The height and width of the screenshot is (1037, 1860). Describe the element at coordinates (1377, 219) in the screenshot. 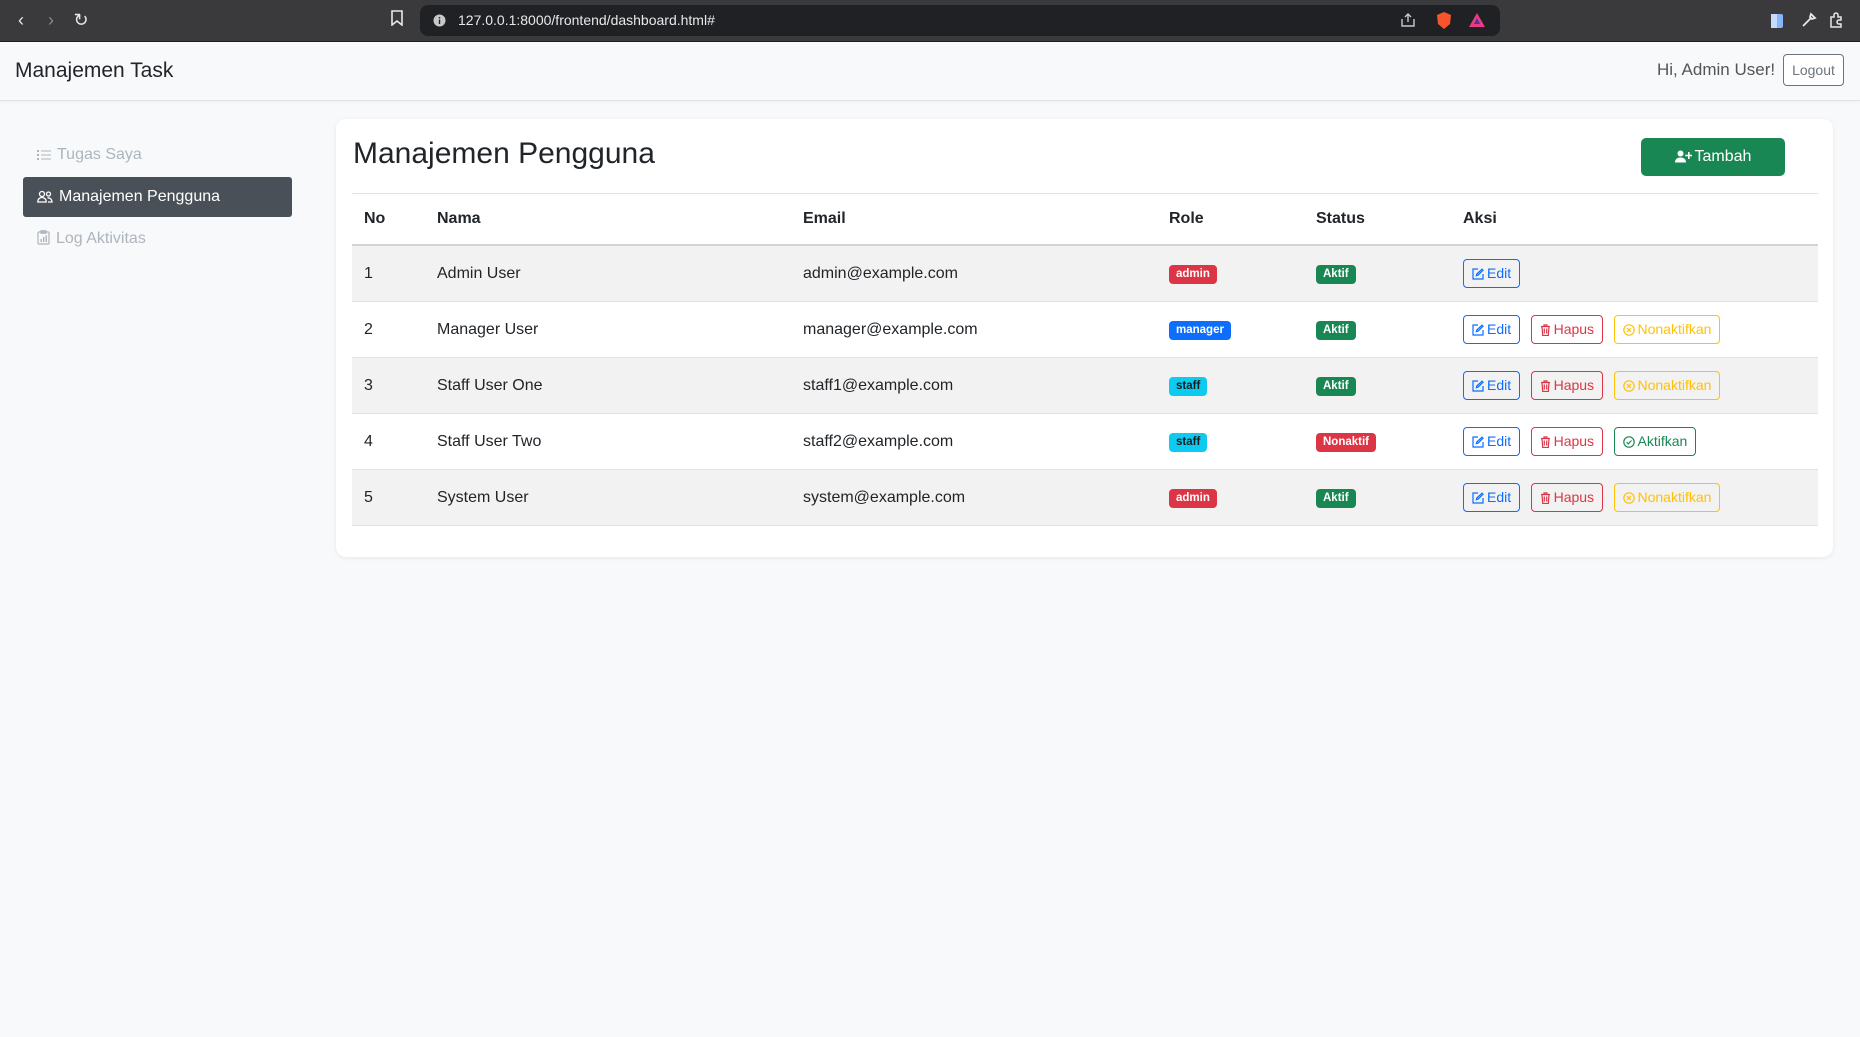

I see `column-header-status: Status` at that location.